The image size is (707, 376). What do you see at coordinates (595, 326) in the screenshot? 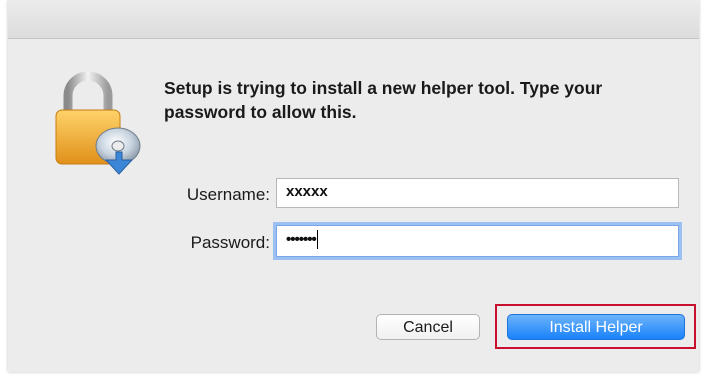
I see `highlight-outline` at bounding box center [595, 326].